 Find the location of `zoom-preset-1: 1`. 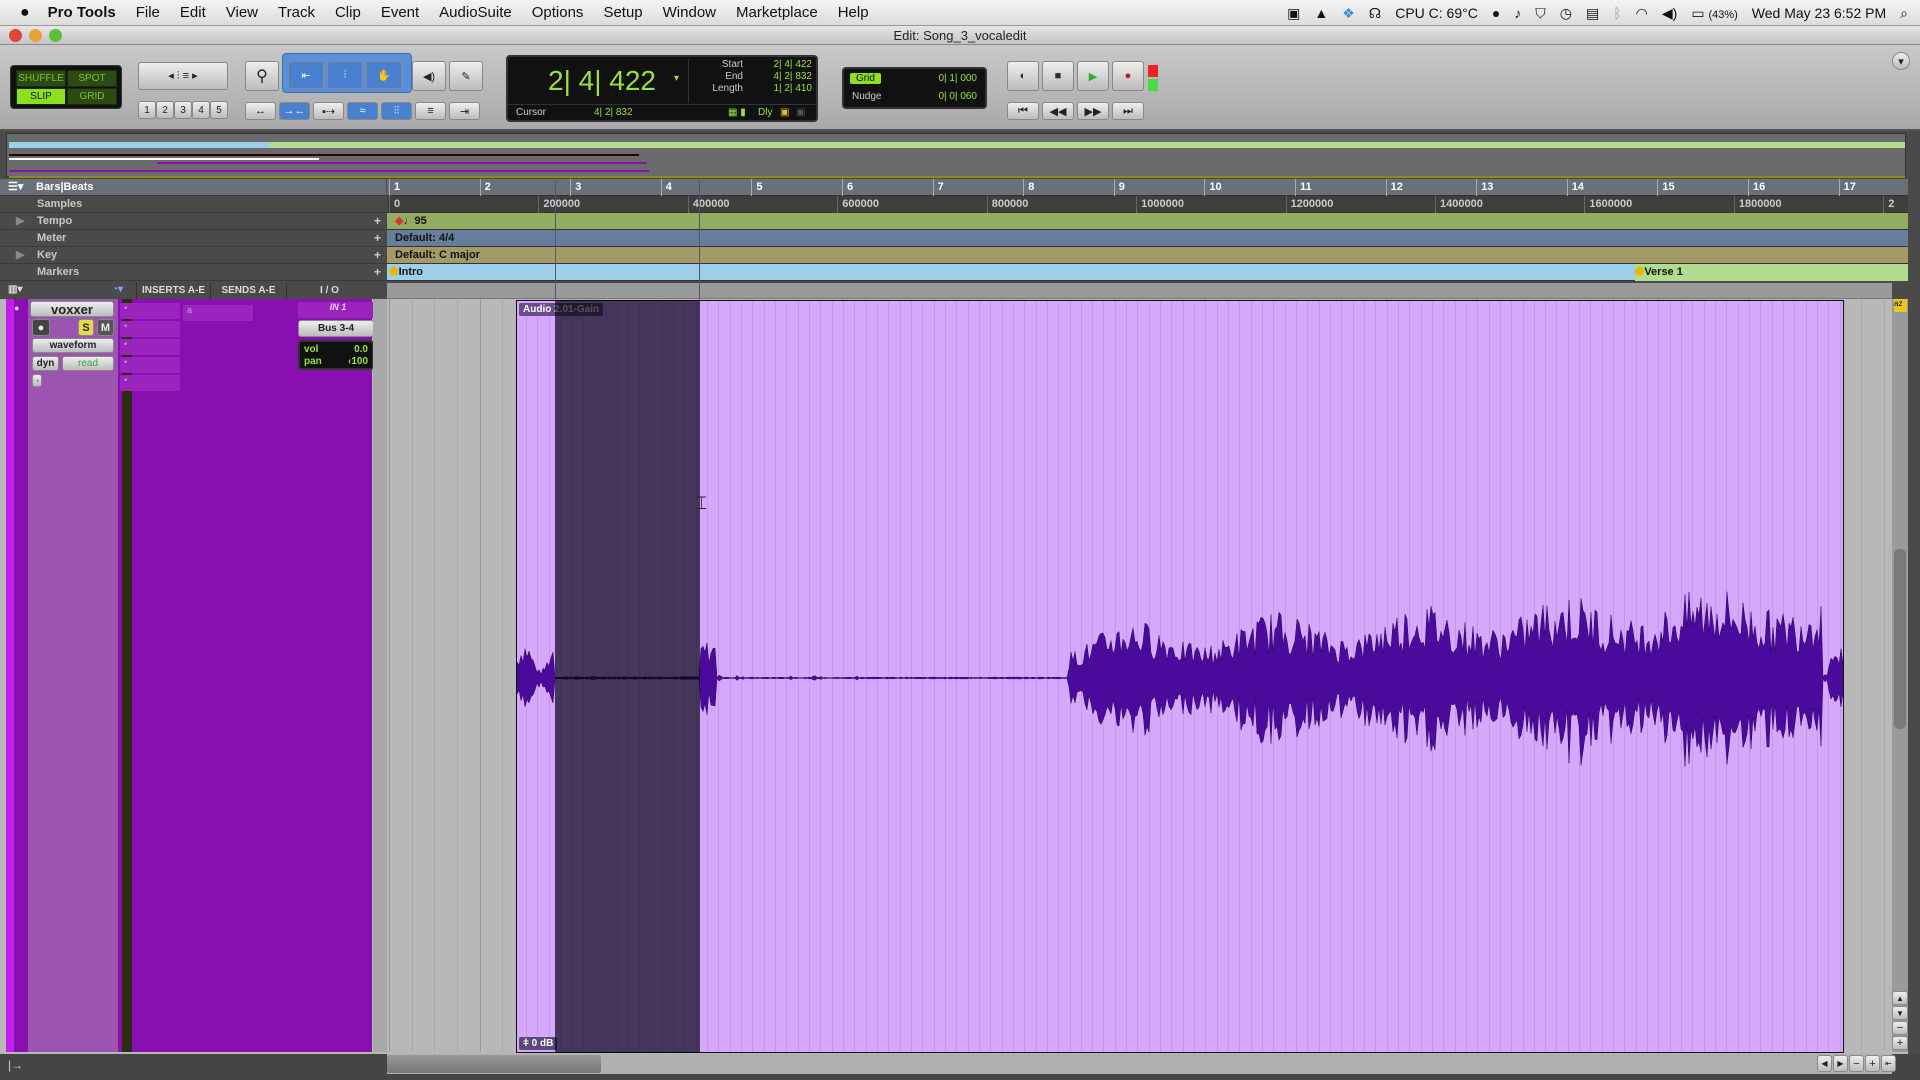

zoom-preset-1: 1 is located at coordinates (147, 110).